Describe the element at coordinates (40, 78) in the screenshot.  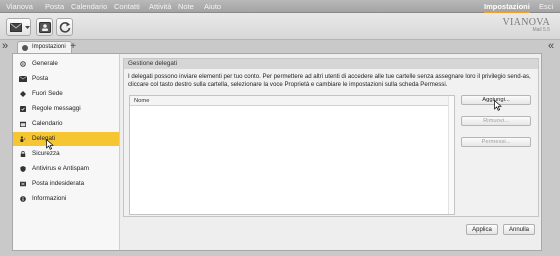
I see `sidebar-item-label: Posta` at that location.